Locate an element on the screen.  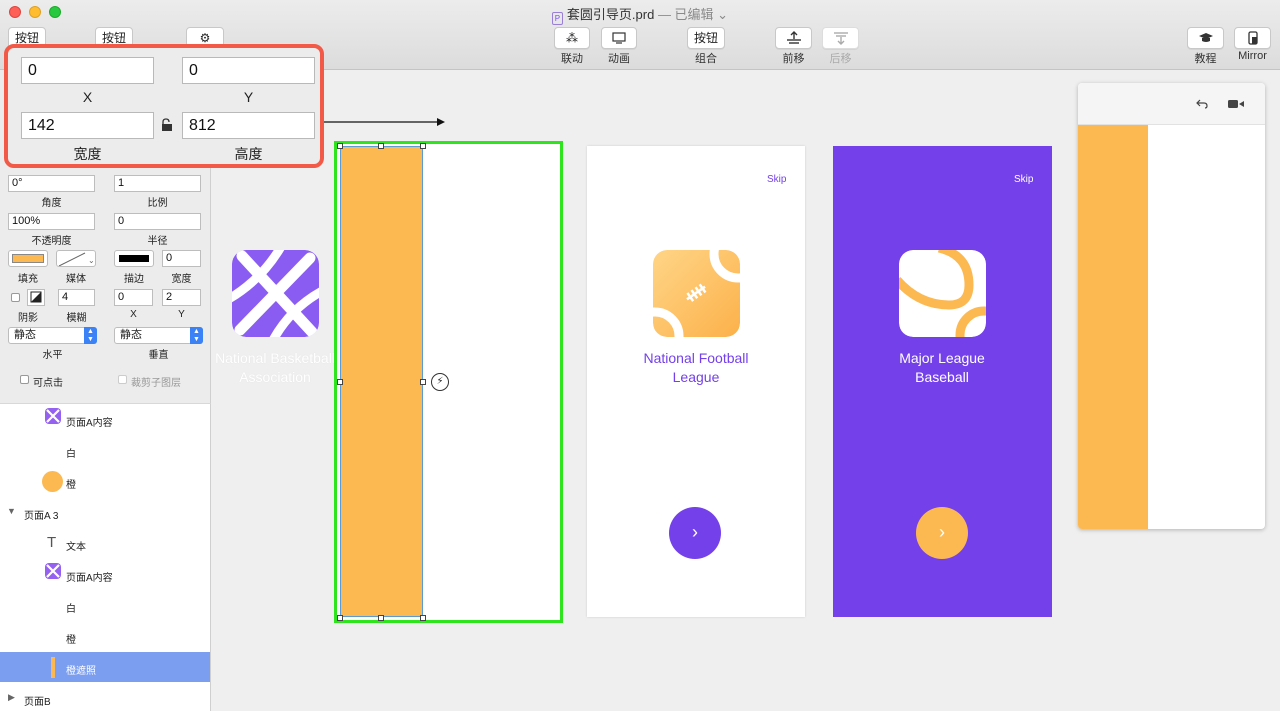
blur-field: 4 is located at coordinates (76, 297).